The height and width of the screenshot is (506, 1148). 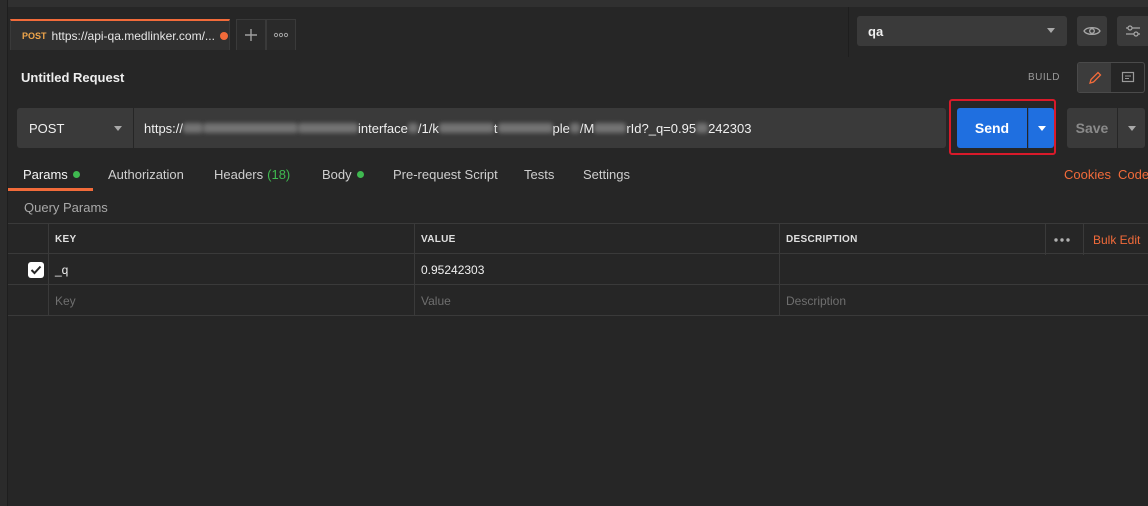 What do you see at coordinates (962, 31) in the screenshot?
I see `environment-select: qa` at bounding box center [962, 31].